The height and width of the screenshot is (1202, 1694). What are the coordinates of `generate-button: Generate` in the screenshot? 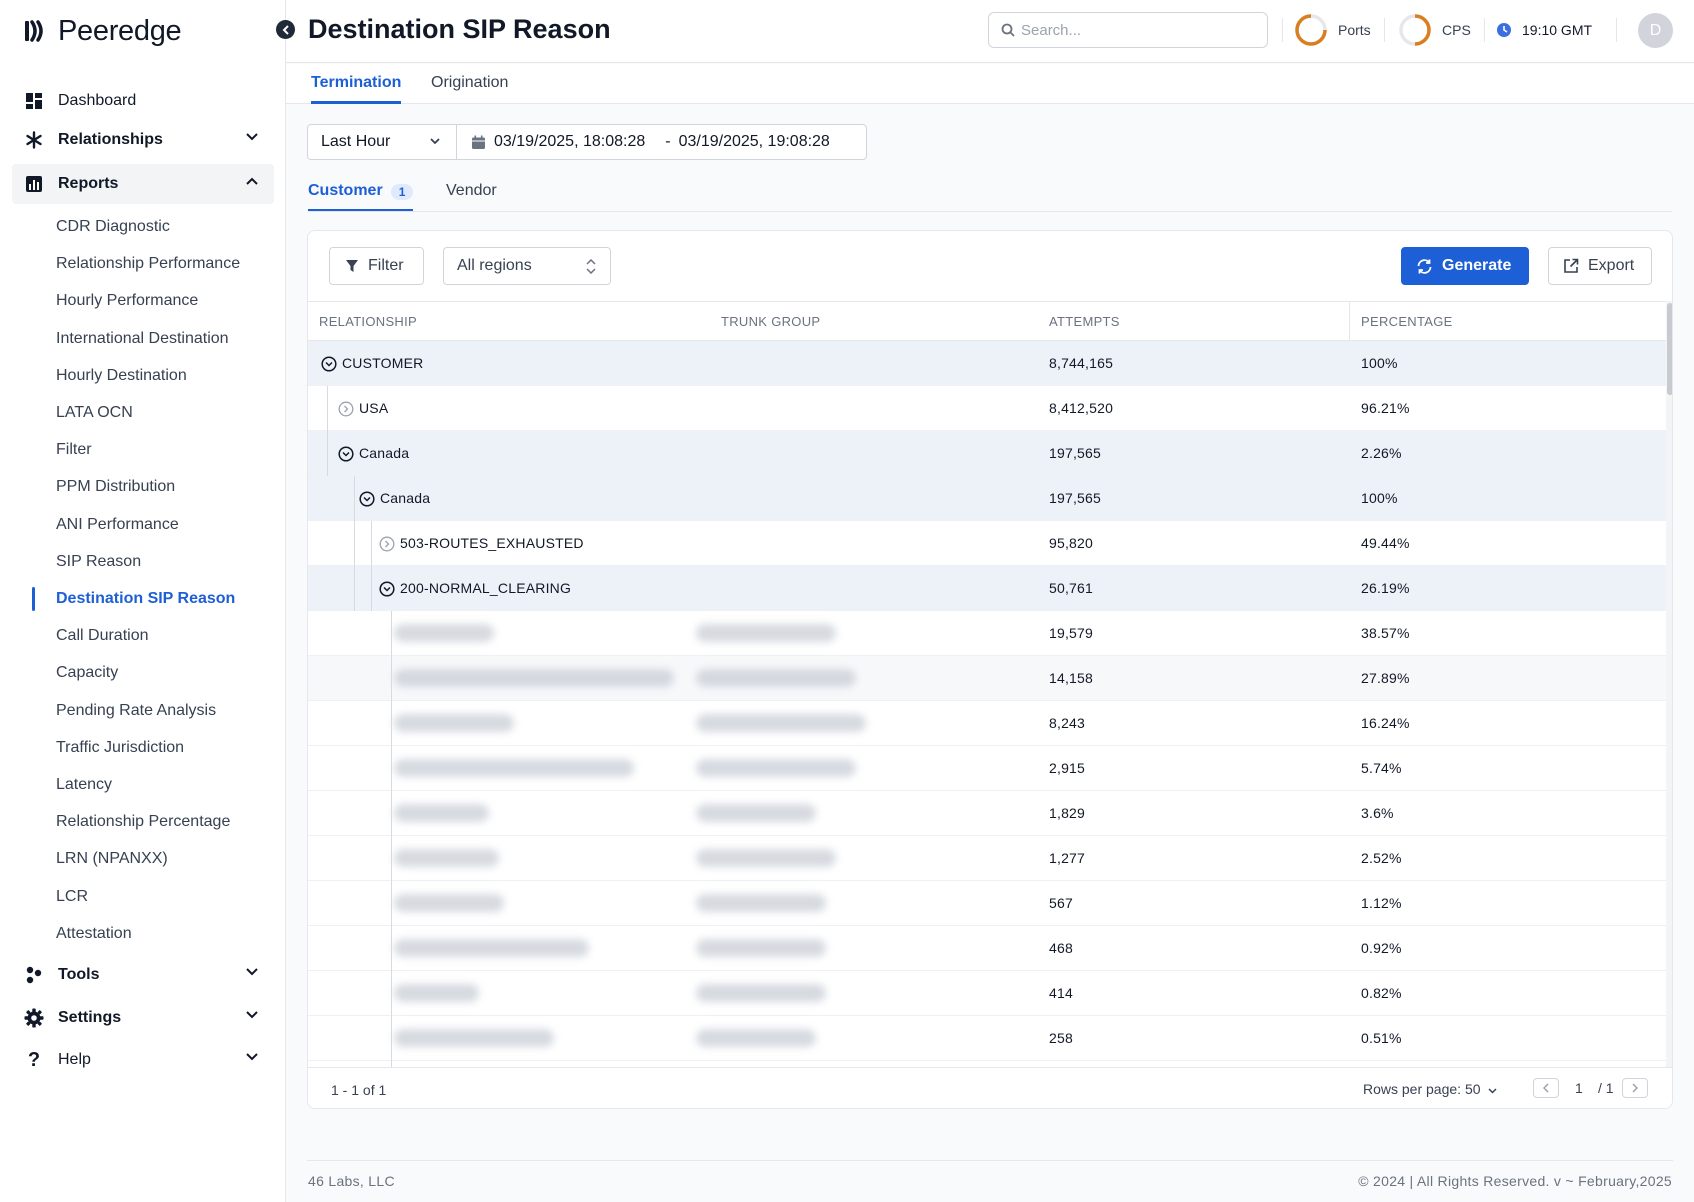 It's located at (1465, 266).